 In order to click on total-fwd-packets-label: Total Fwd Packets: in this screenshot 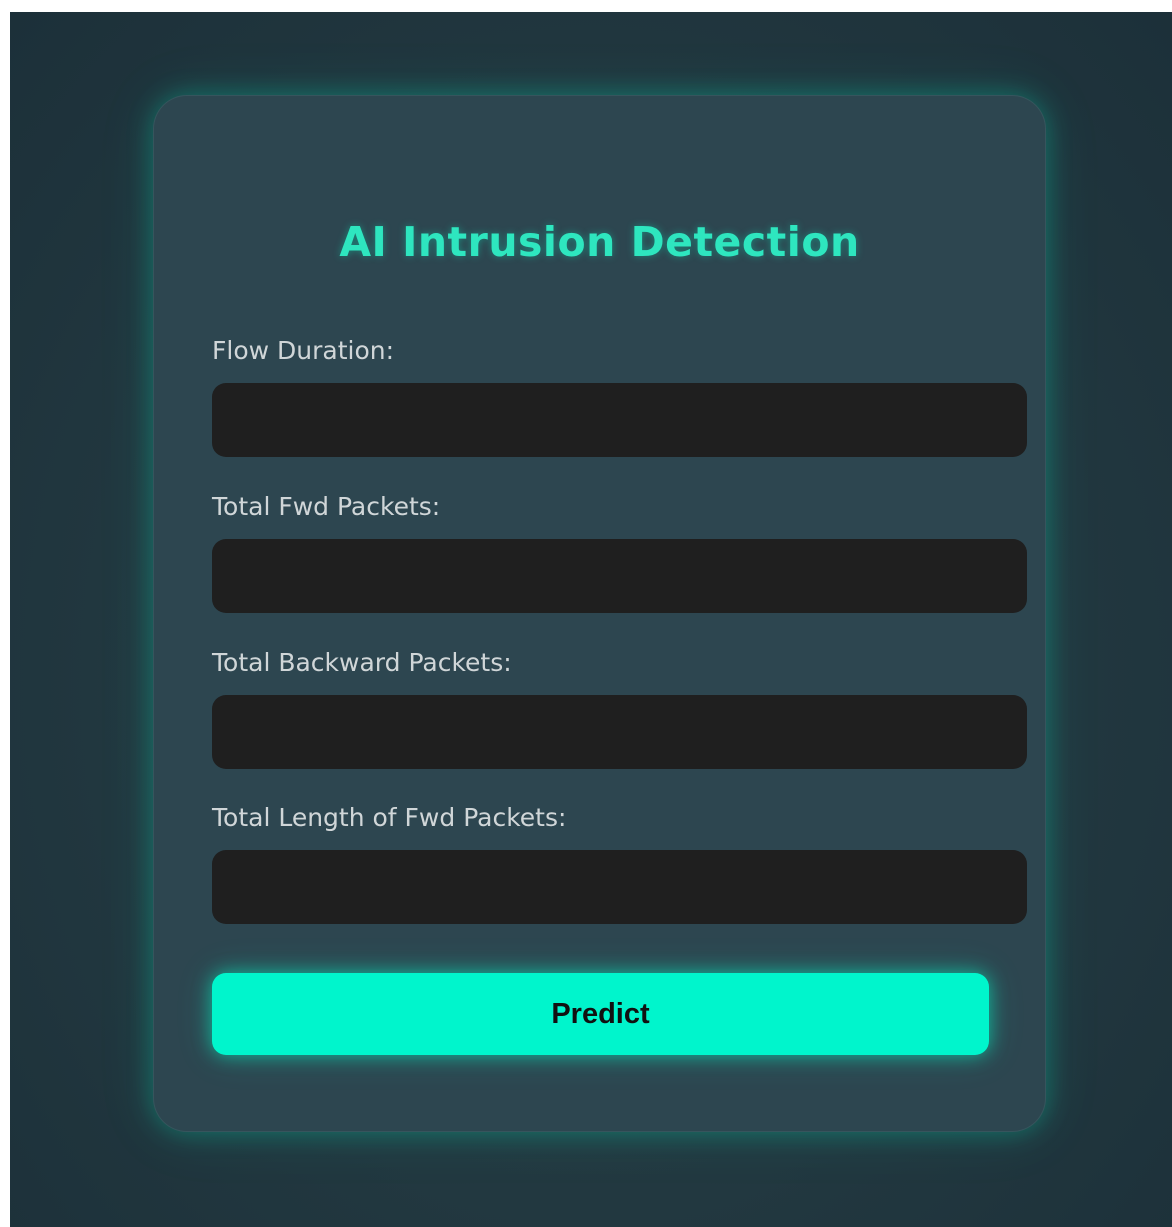, I will do `click(326, 506)`.